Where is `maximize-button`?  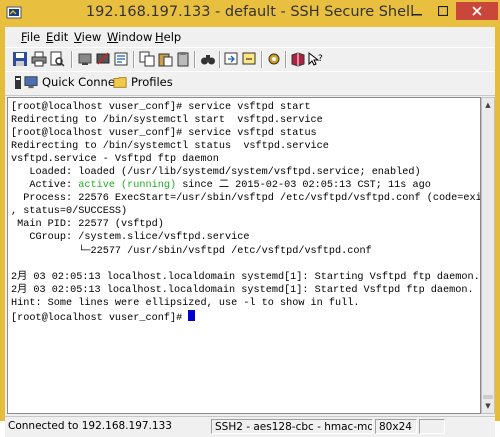 maximize-button is located at coordinates (443, 11).